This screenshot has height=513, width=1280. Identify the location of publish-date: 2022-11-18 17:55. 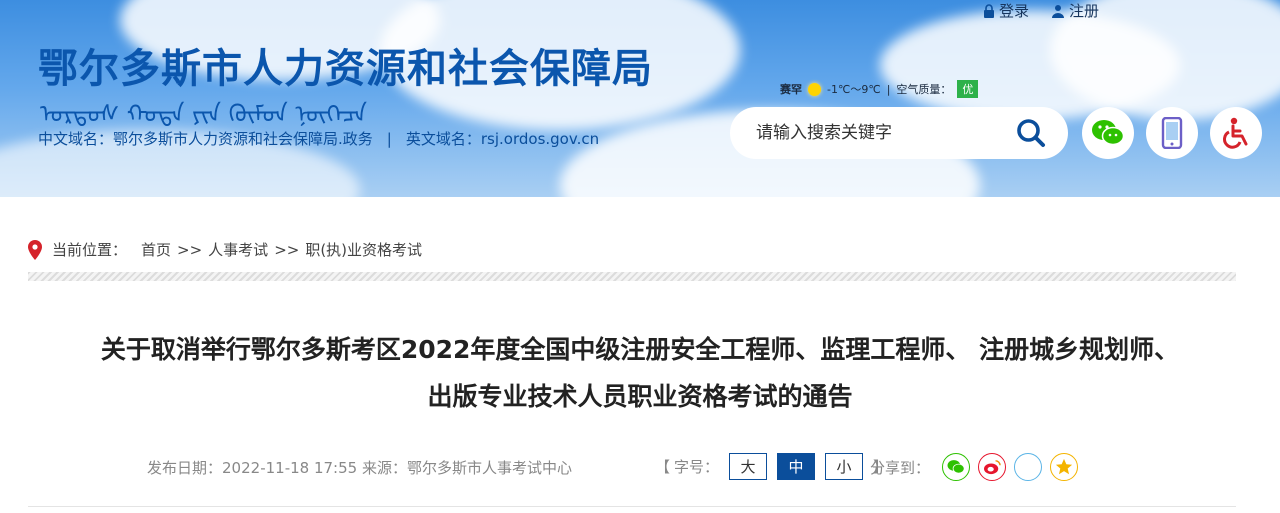
(290, 468).